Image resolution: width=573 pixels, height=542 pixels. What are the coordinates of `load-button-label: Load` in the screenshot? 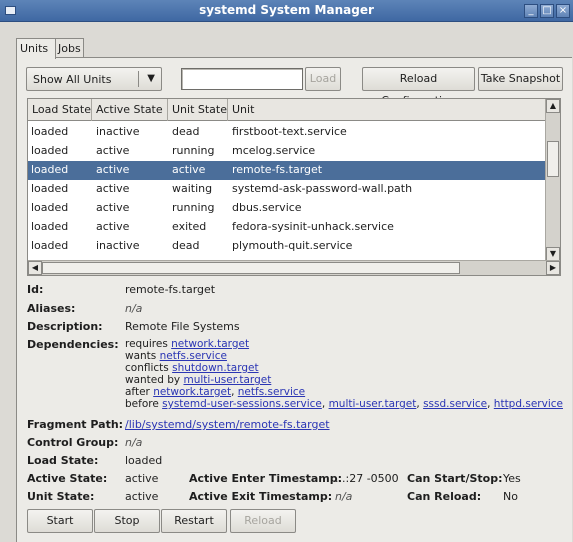 It's located at (323, 78).